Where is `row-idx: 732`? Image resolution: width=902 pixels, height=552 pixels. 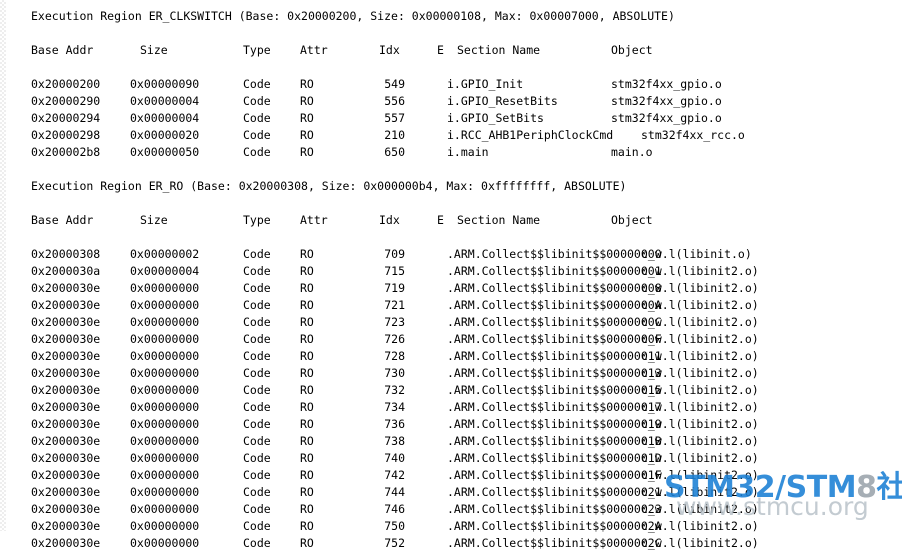 row-idx: 732 is located at coordinates (394, 390).